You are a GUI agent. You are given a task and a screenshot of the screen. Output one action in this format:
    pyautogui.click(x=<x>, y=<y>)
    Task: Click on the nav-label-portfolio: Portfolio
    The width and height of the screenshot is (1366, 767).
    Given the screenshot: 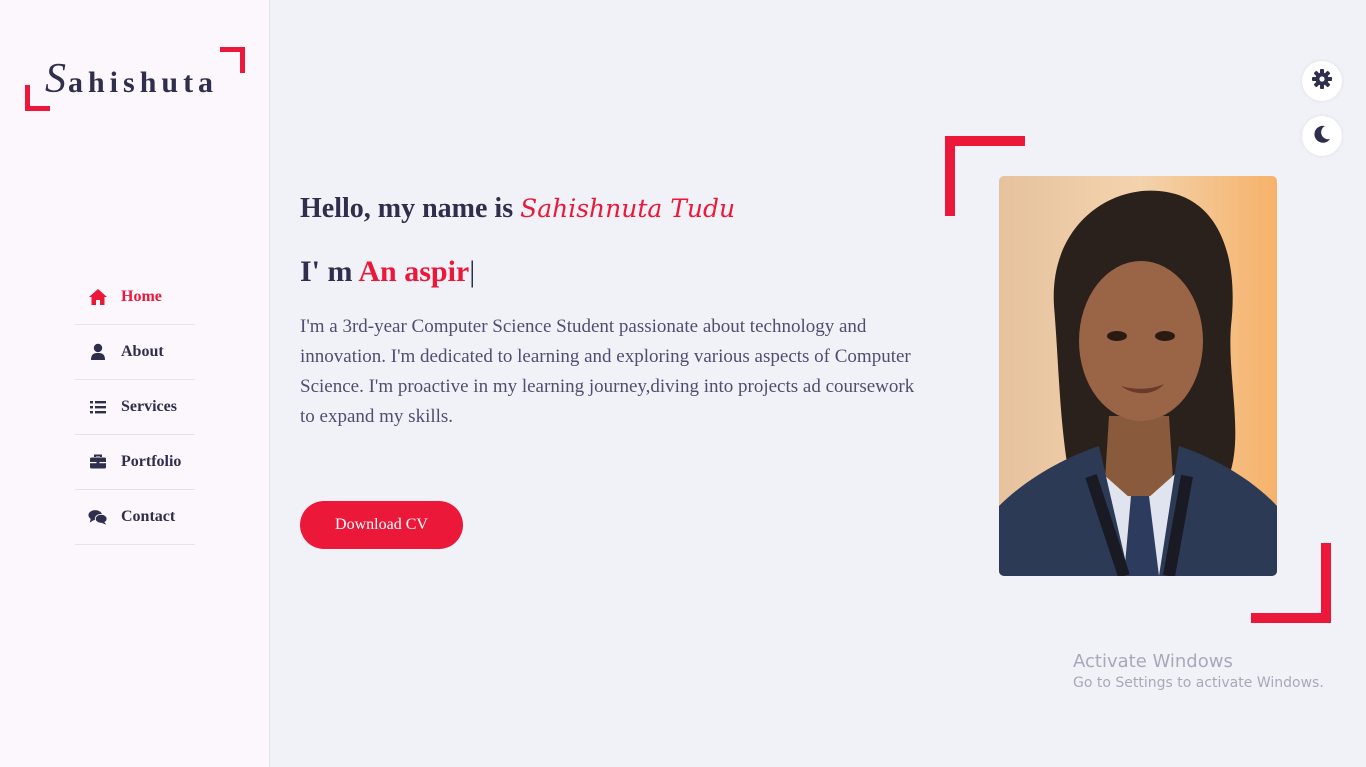 What is the action you would take?
    pyautogui.click(x=151, y=461)
    